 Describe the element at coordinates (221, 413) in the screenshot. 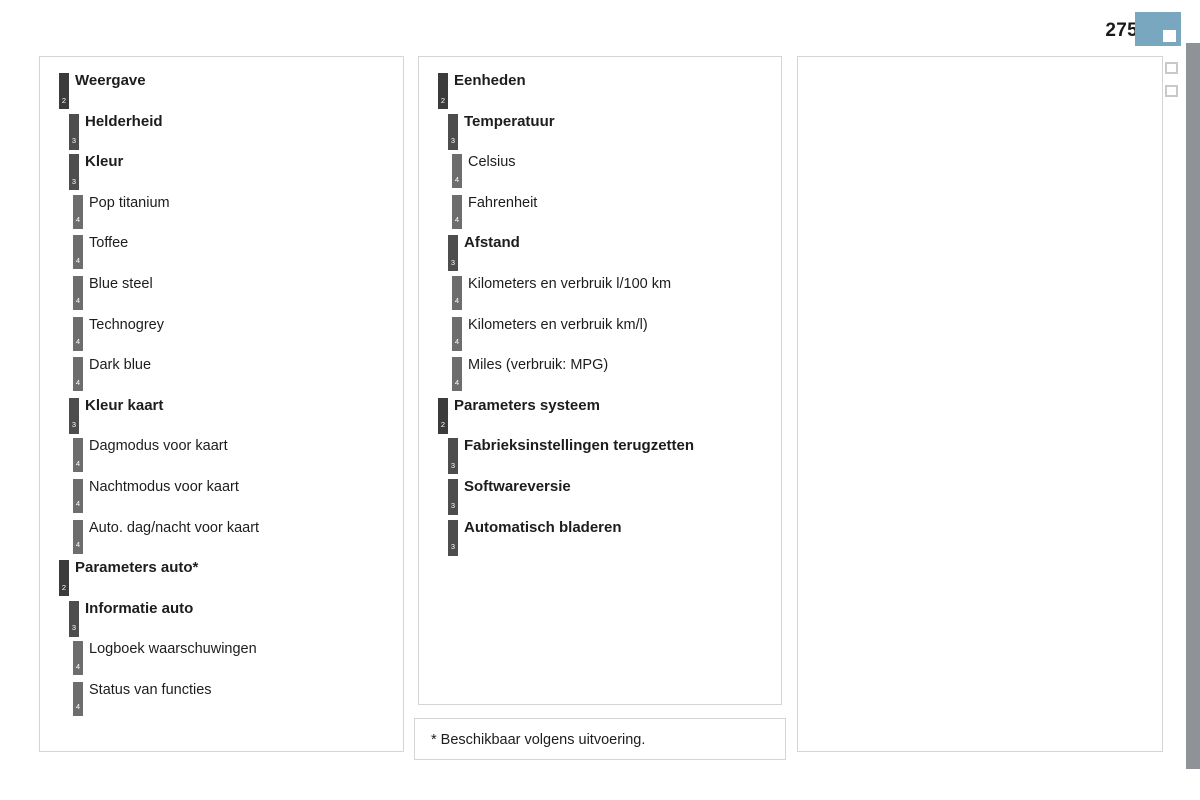

I see `toc-entry: 3 Kleur kaart` at that location.